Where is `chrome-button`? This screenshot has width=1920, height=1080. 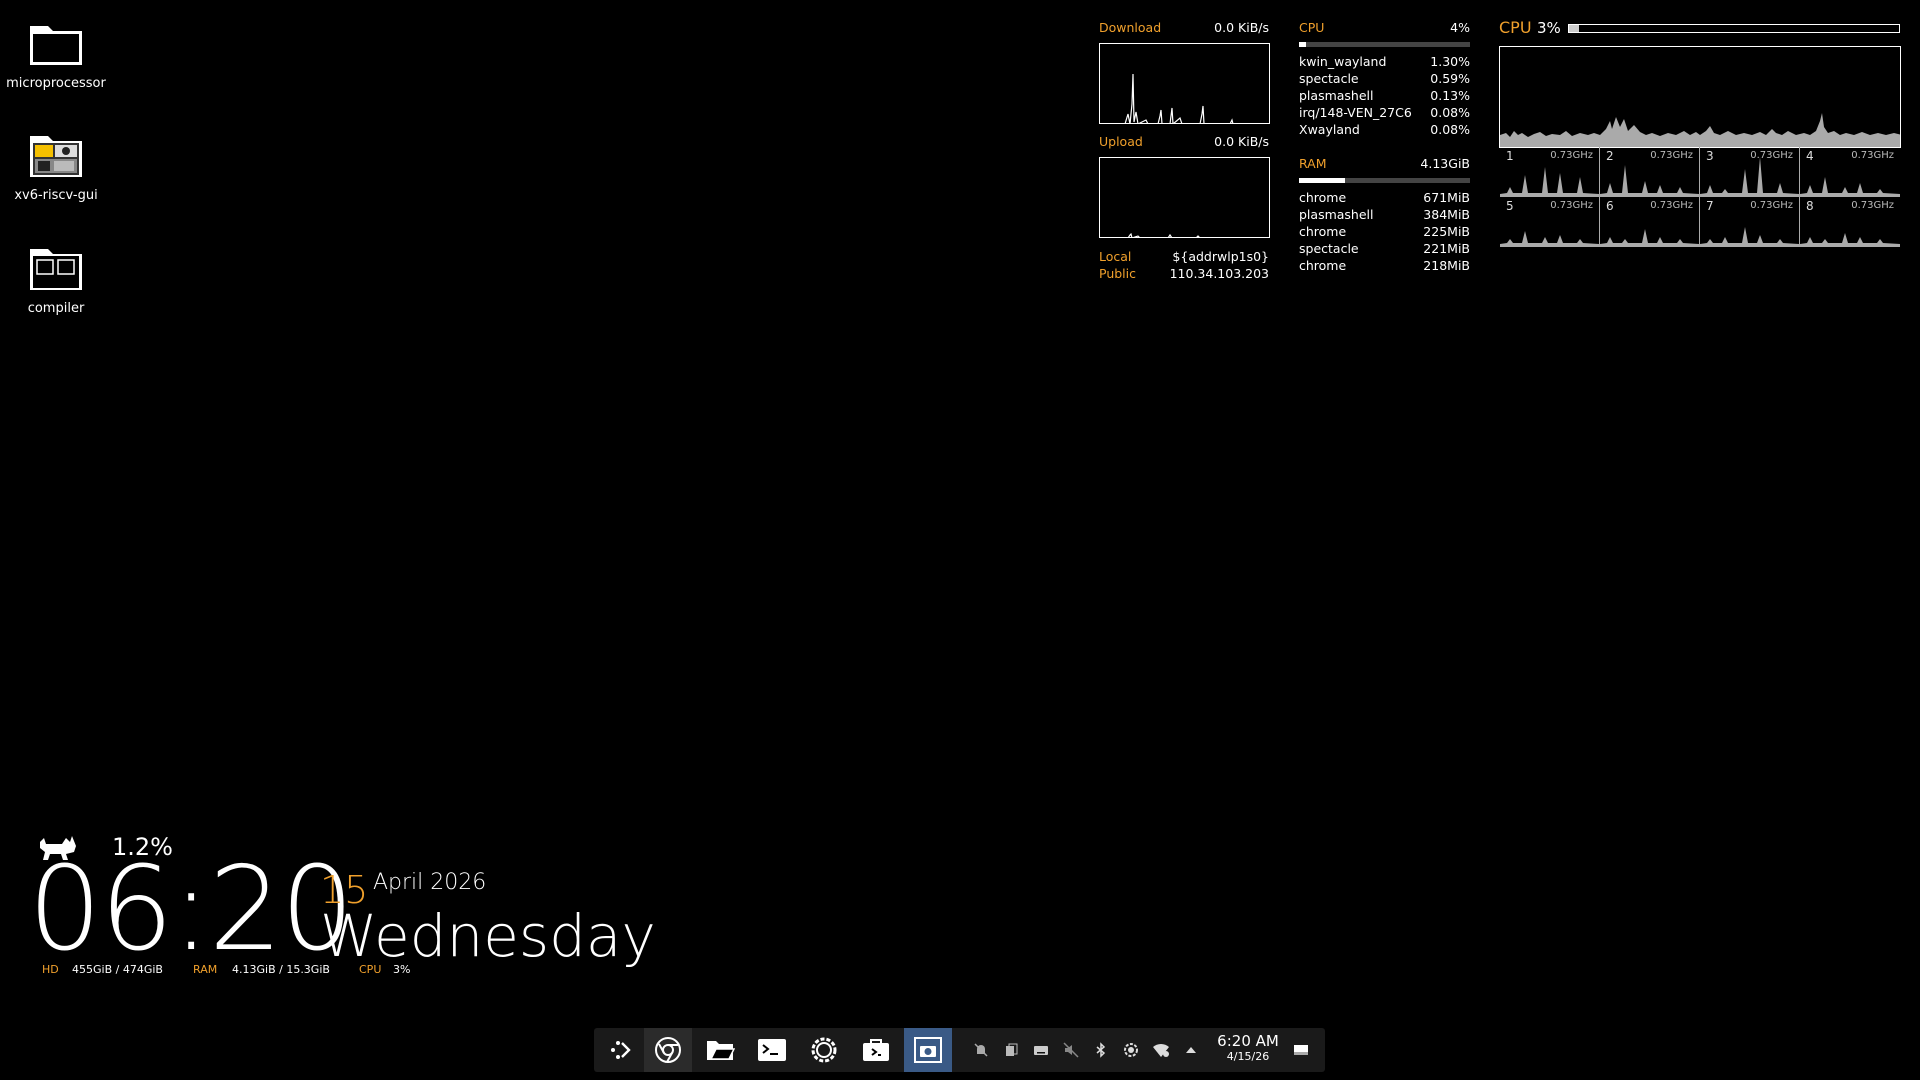 chrome-button is located at coordinates (668, 1050).